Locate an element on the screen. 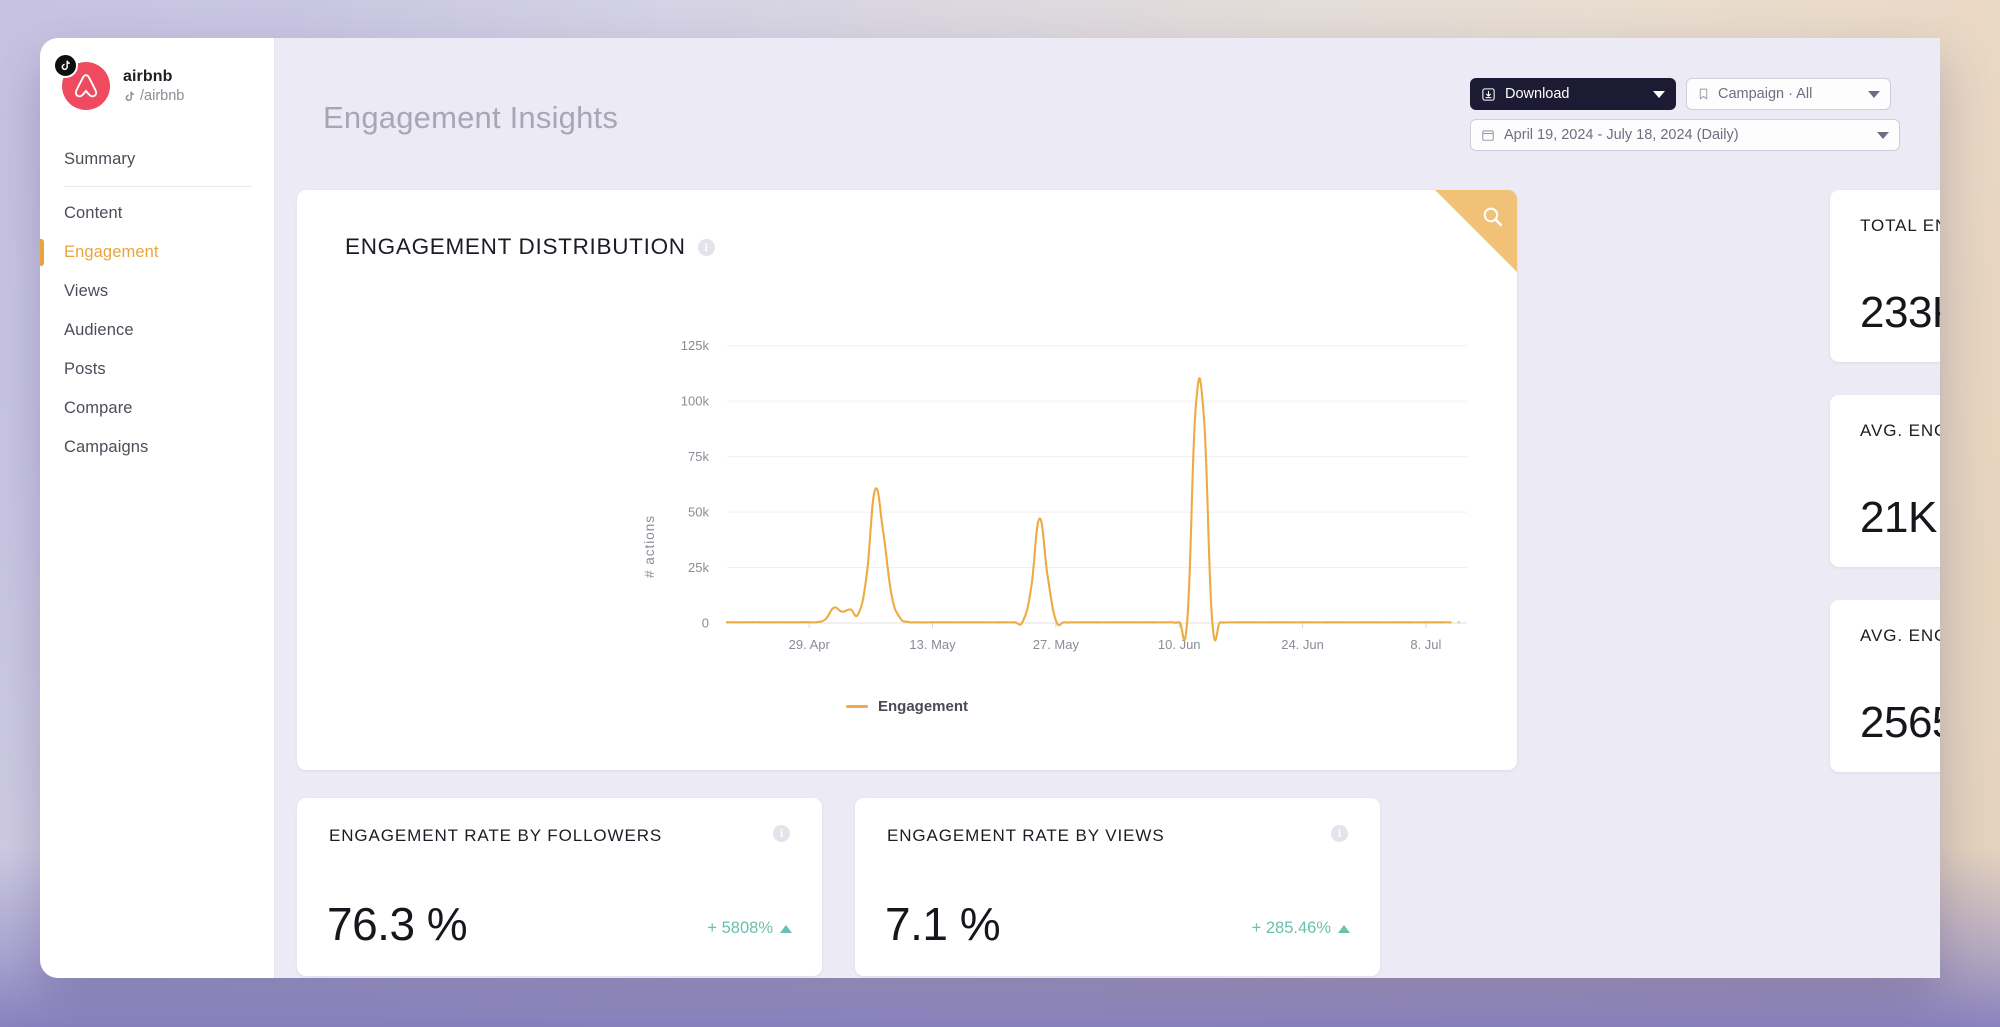 This screenshot has height=1027, width=2000. sidebar-item-audience: Audience is located at coordinates (157, 330).